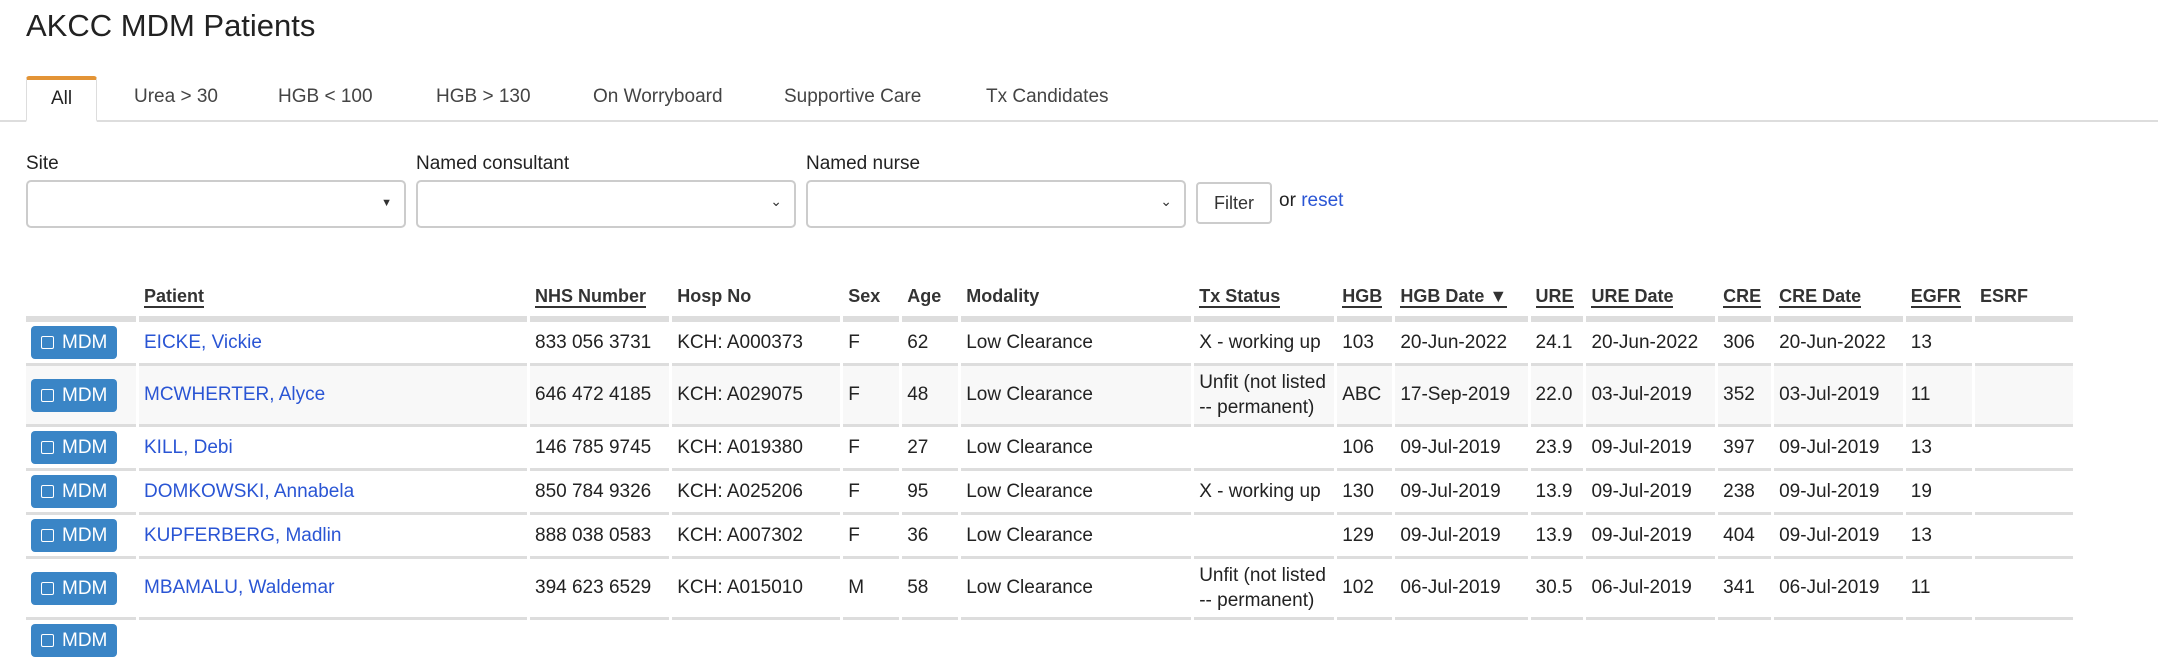  Describe the element at coordinates (1651, 302) in the screenshot. I see `col-ure-date: URE Date` at that location.